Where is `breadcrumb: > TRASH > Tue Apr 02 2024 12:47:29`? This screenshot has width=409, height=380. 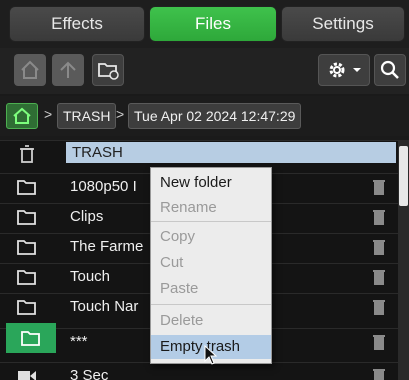 breadcrumb: > TRASH > Tue Apr 02 2024 12:47:29 is located at coordinates (204, 116).